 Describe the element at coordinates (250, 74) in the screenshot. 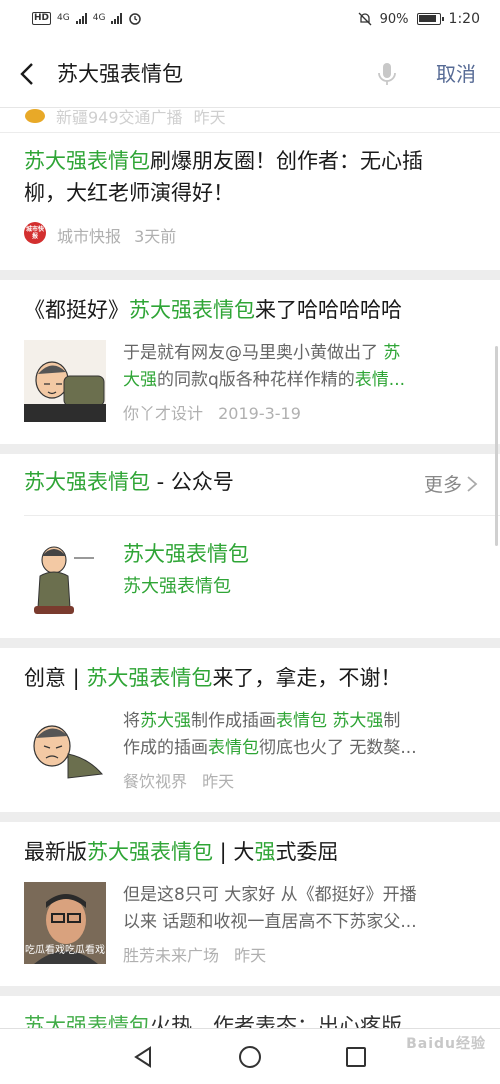

I see `search-header: 苏大强表情包 取消` at that location.